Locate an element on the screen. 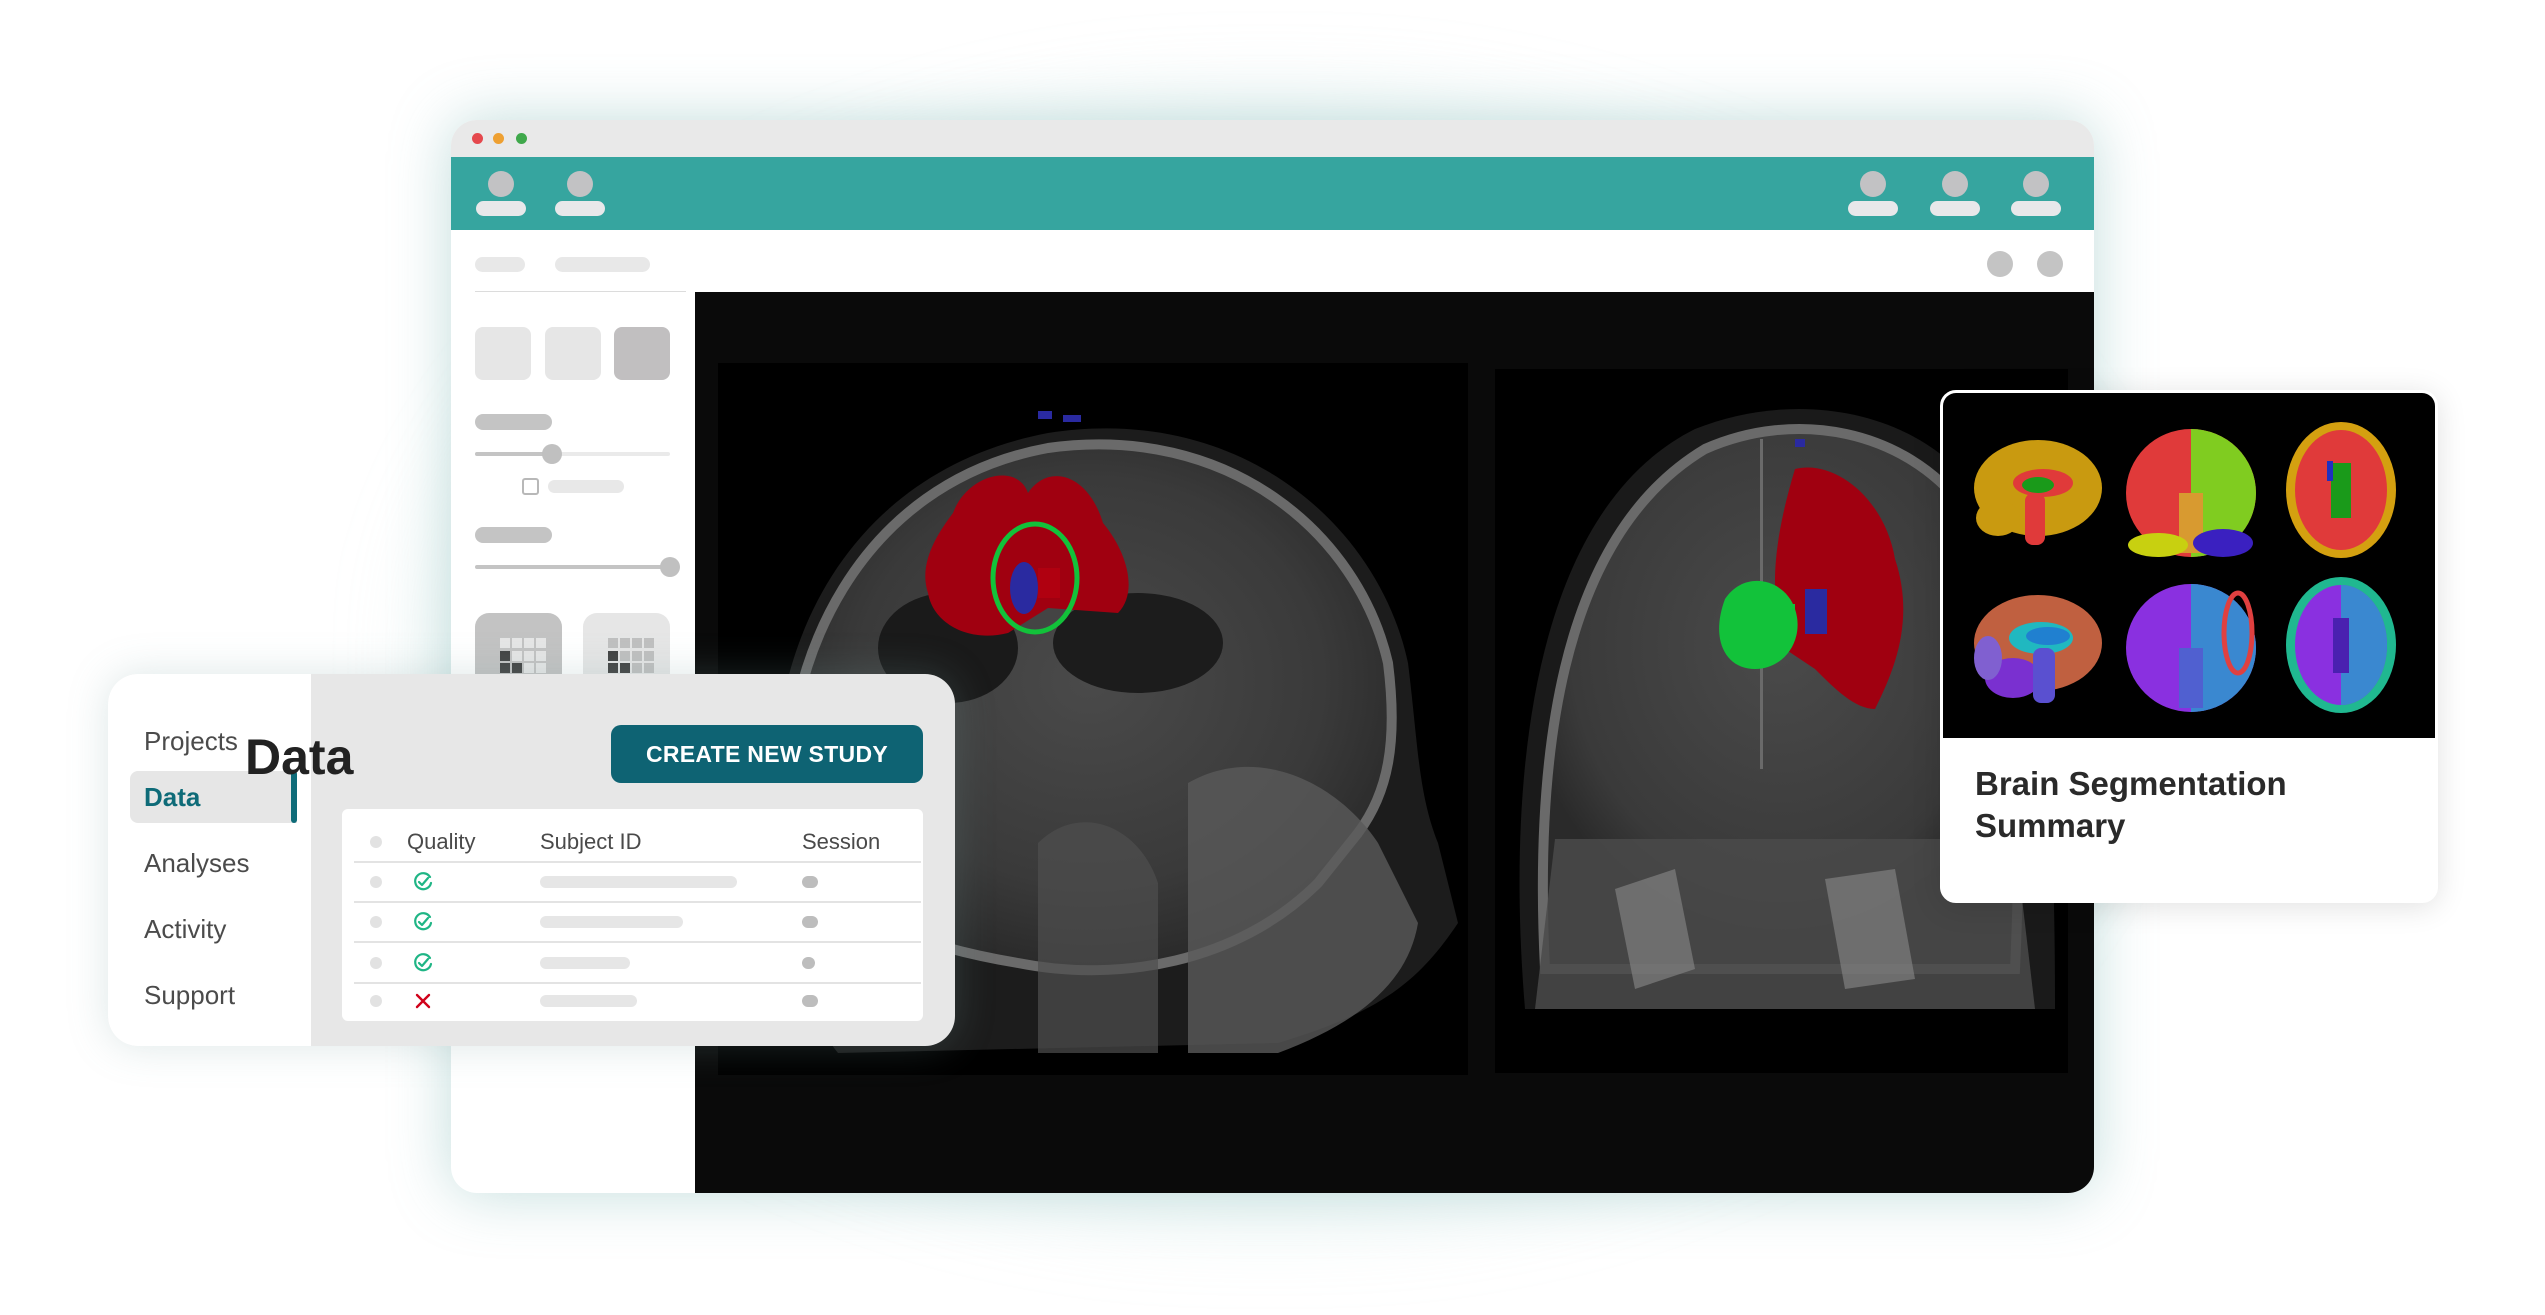 The image size is (2545, 1315). select-all-dot is located at coordinates (376, 842).